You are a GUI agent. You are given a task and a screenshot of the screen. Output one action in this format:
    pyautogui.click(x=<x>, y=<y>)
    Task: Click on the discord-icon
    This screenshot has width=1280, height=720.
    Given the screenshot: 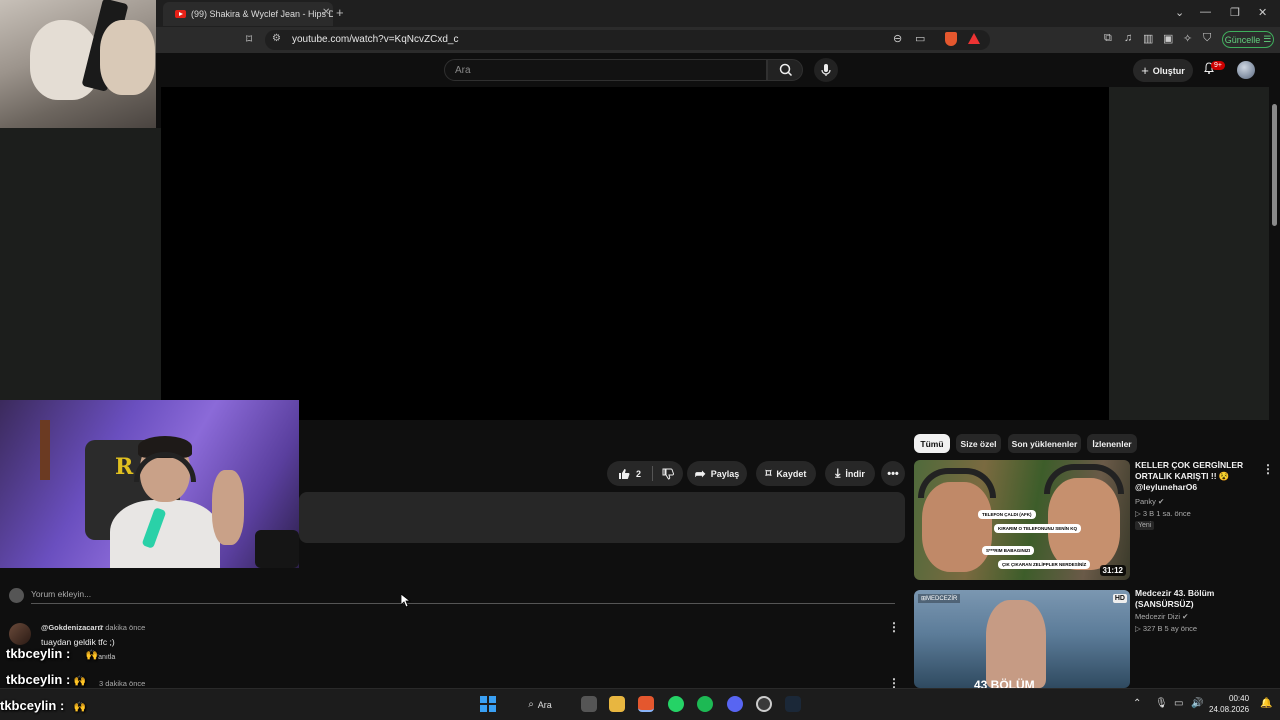 What is the action you would take?
    pyautogui.click(x=735, y=704)
    